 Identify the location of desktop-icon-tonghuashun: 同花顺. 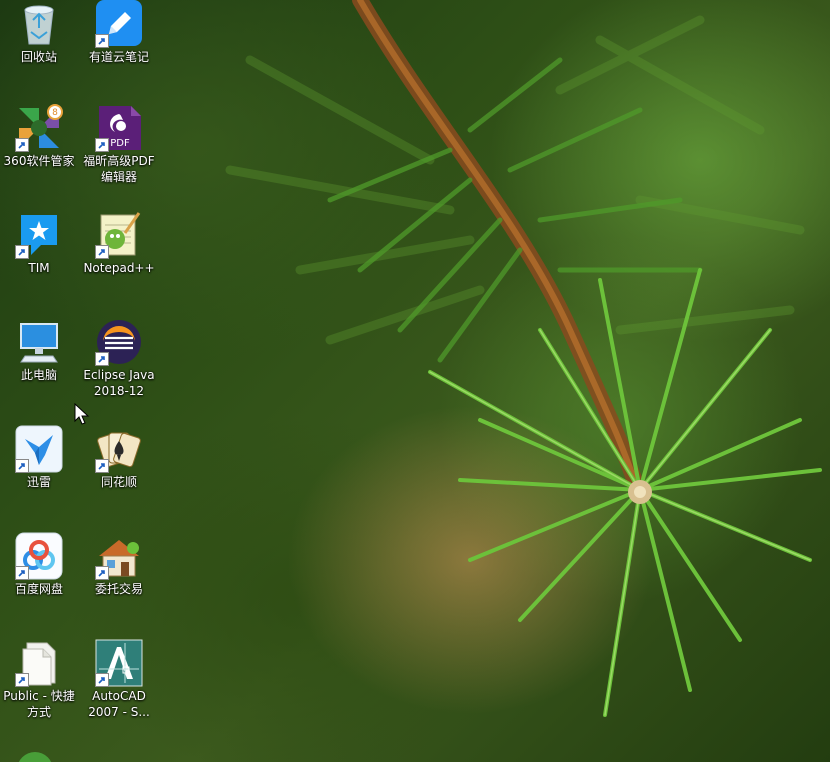
(119, 457).